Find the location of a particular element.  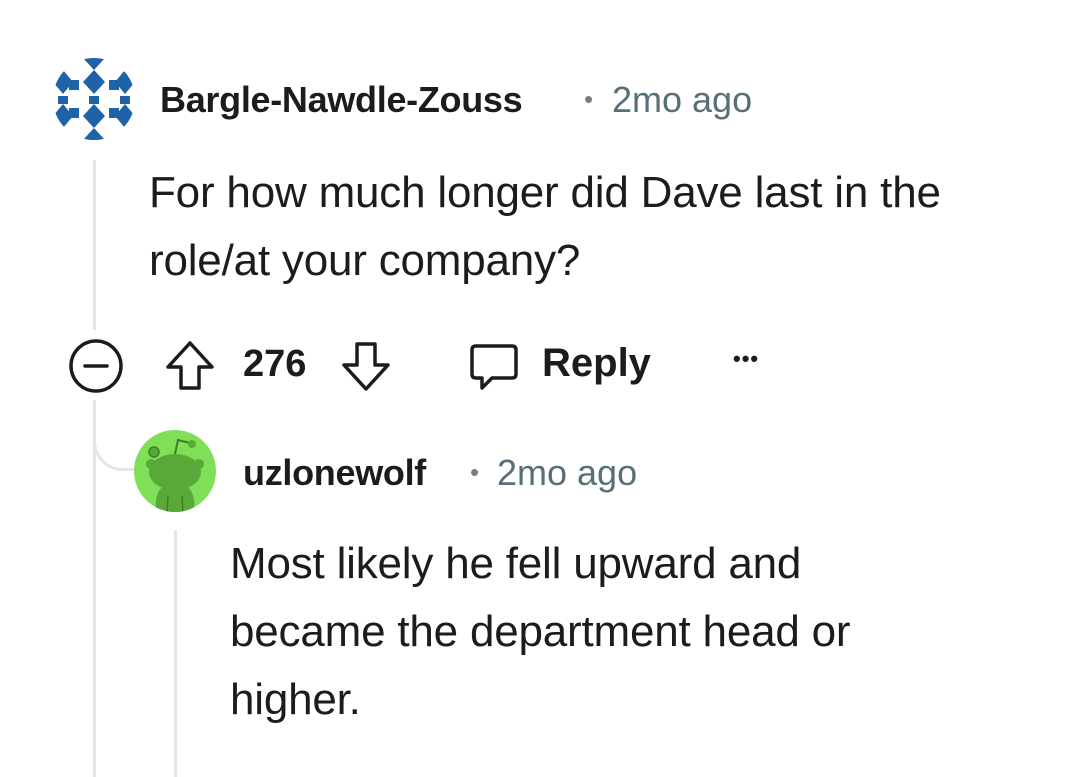

reply-body-line: became the department head or is located at coordinates (540, 631).